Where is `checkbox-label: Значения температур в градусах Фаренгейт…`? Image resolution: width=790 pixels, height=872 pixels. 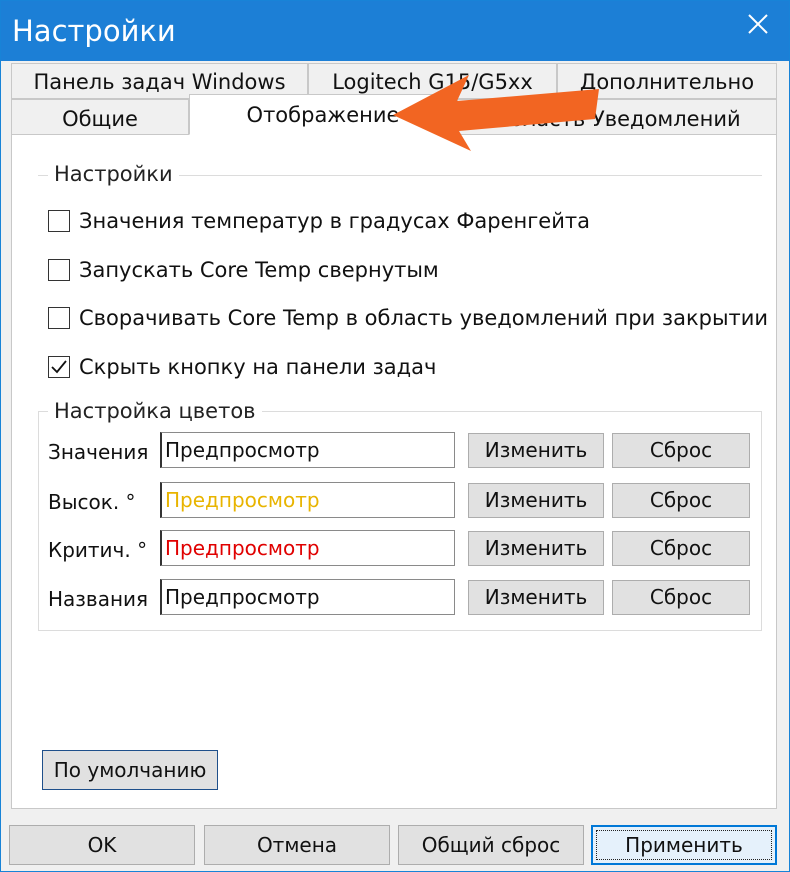
checkbox-label: Значения температур в градусах Фаренгейт… is located at coordinates (334, 221).